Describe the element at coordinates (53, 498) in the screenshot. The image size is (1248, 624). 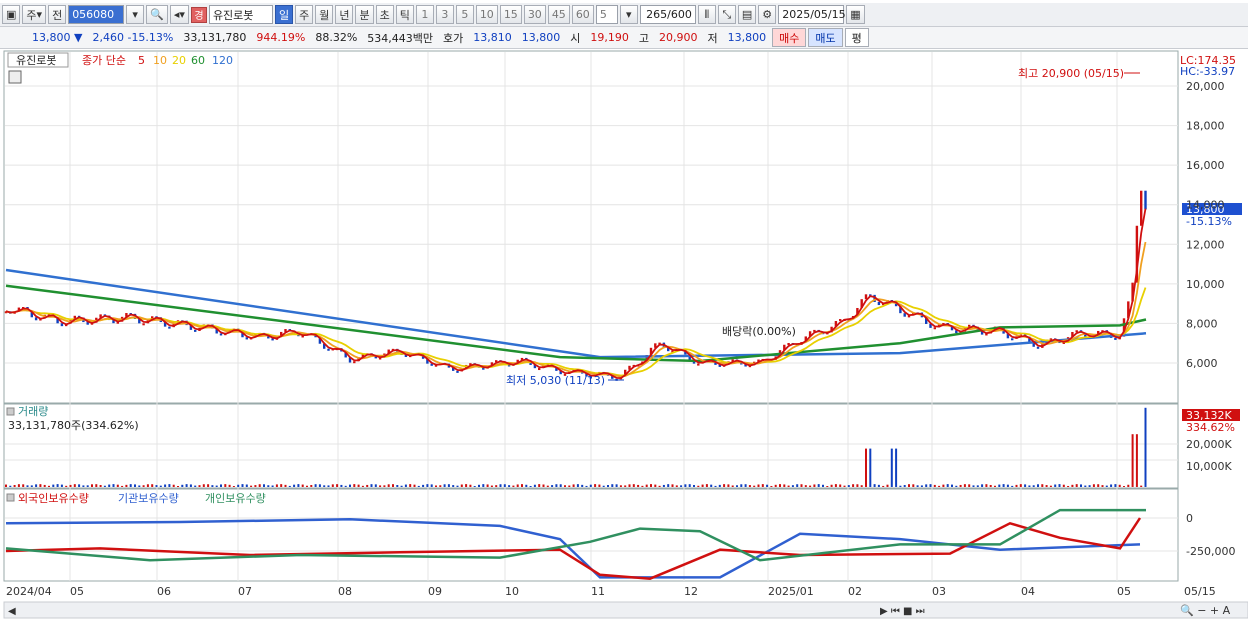
I see `holdings-foreign-label: 외국인보유수량` at that location.